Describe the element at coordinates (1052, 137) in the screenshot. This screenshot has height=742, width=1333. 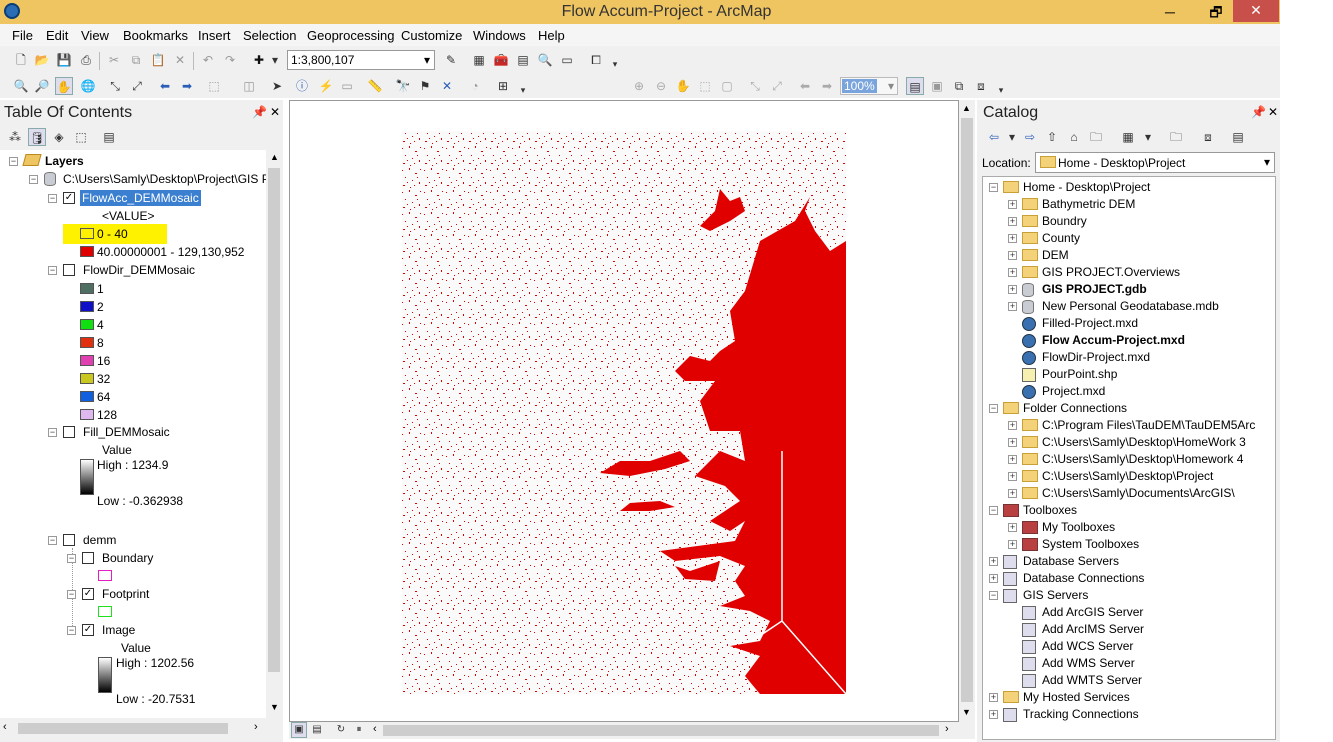
I see `up-one-level-icon: ⇧` at that location.